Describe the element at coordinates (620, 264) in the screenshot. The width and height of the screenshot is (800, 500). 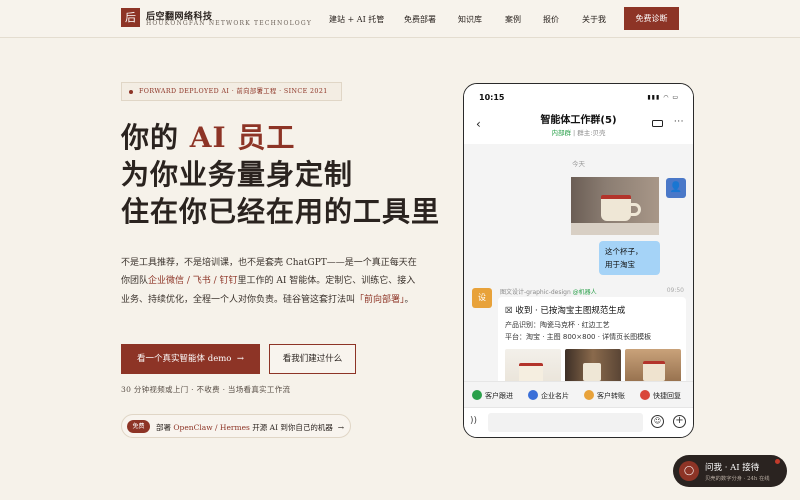
I see `message-line: 用于淘宝` at that location.